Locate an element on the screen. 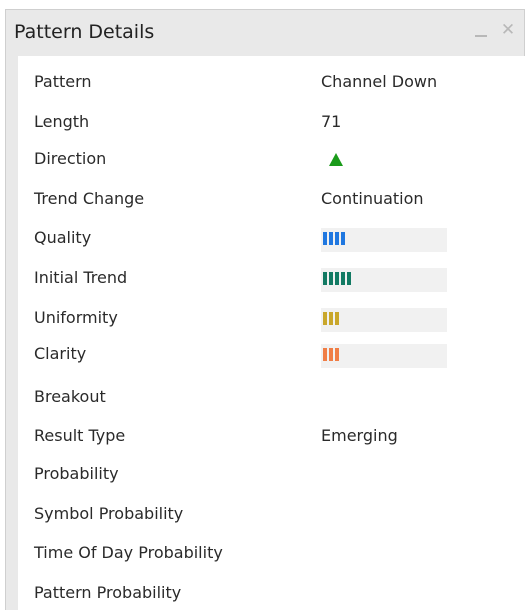 This screenshot has height=611, width=531. uniformity-bars is located at coordinates (331, 318).